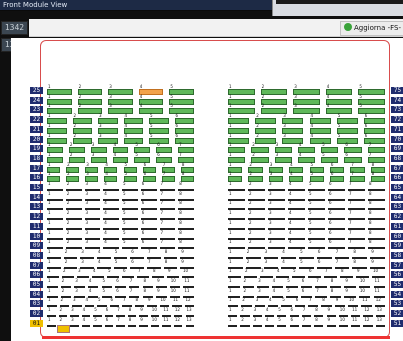 The width and height of the screenshot is (403, 341). What do you see at coordinates (397, 158) in the screenshot?
I see `row-label-68: 68` at bounding box center [397, 158].